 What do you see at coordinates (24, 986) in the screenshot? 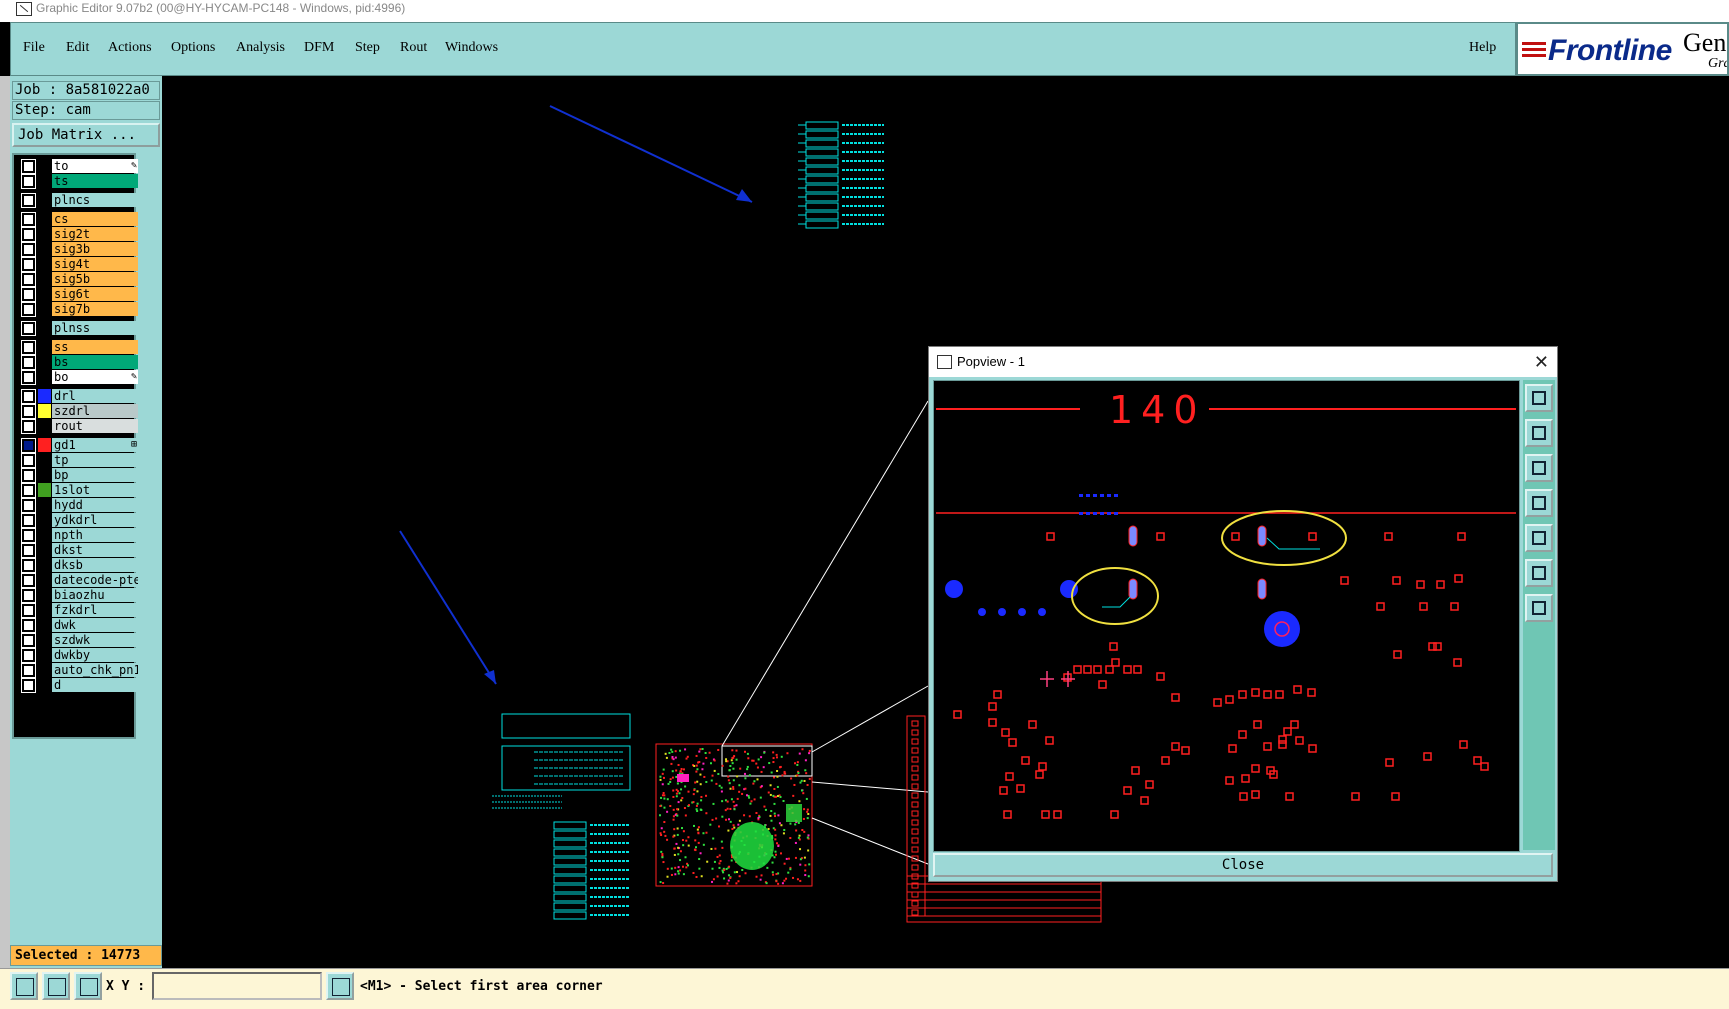
I see `measure-button` at bounding box center [24, 986].